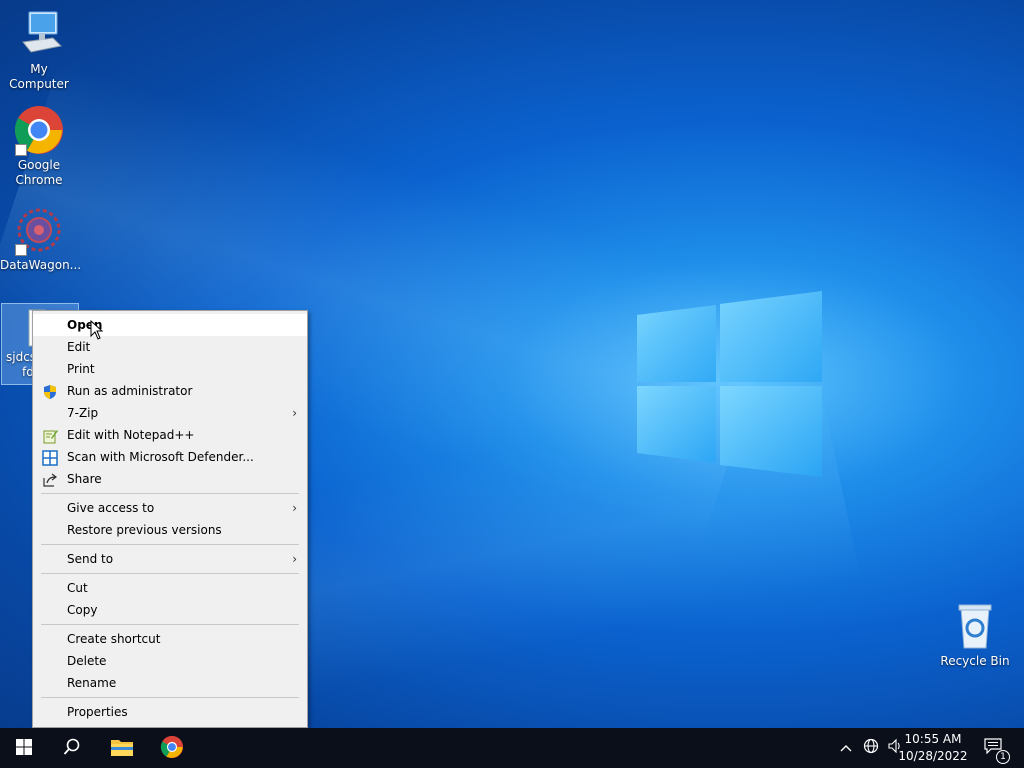 Image resolution: width=1024 pixels, height=768 pixels. I want to click on menu-item-label: Share, so click(84, 479).